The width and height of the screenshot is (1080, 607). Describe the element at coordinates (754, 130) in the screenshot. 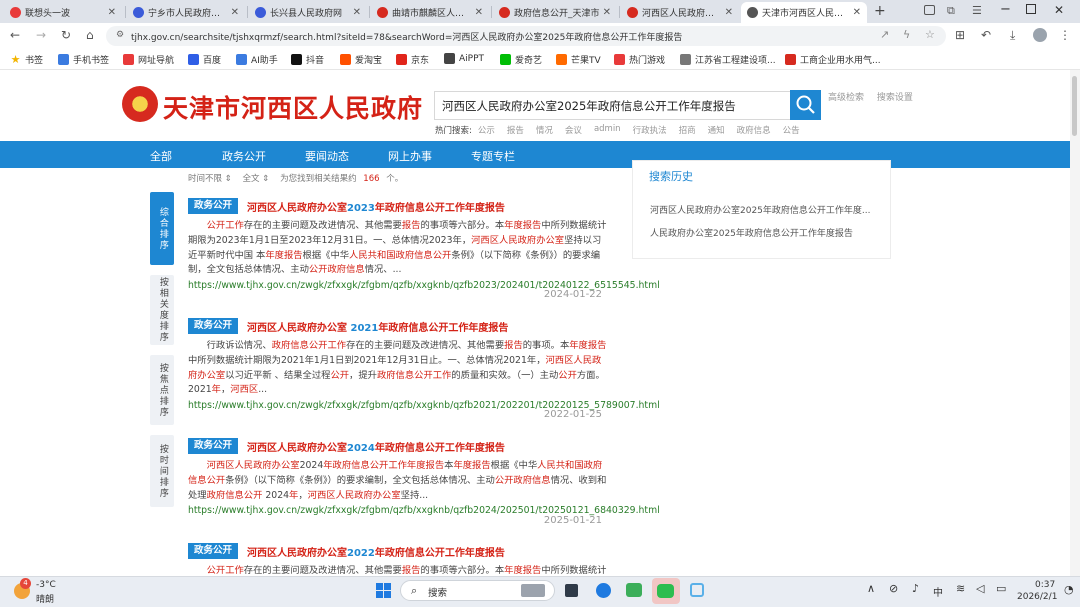

I see `hot-word-link: 政府信息` at that location.